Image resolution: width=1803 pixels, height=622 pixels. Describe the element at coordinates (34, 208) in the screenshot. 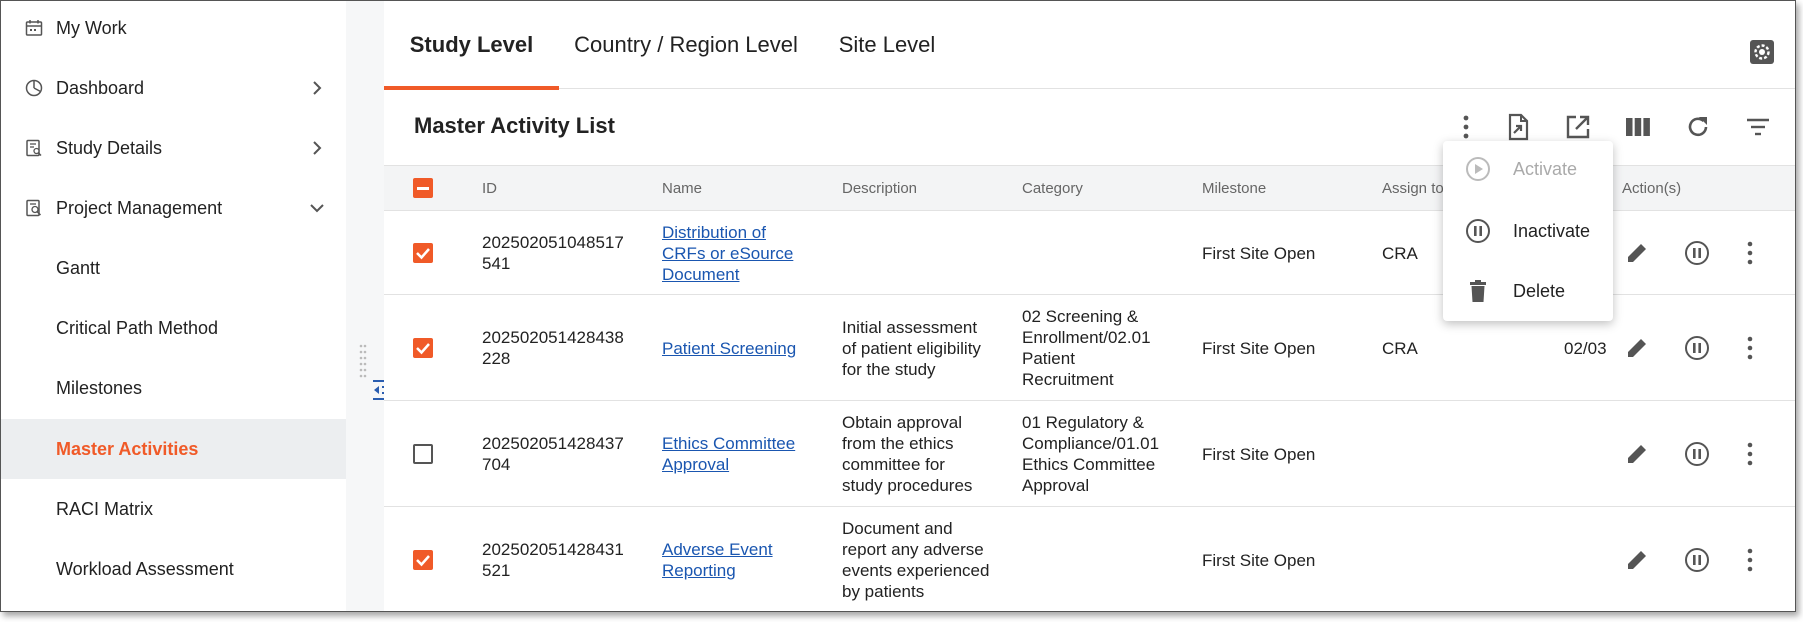

I see `project-search-icon` at that location.